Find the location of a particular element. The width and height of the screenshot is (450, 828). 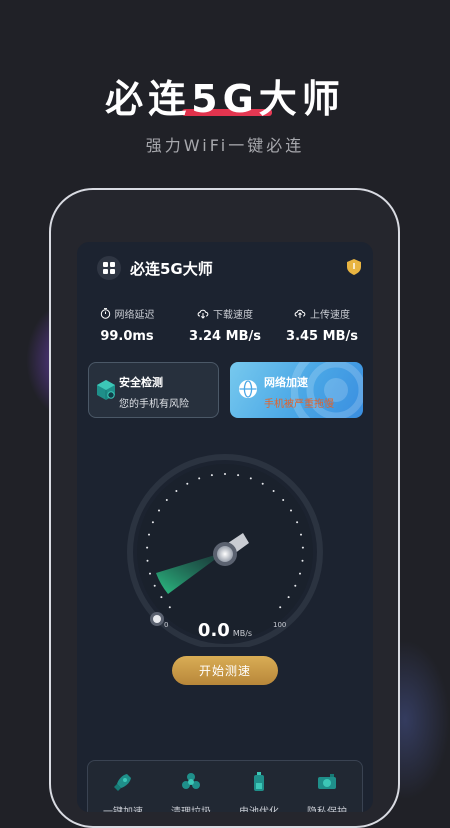

globe-icon is located at coordinates (248, 391).